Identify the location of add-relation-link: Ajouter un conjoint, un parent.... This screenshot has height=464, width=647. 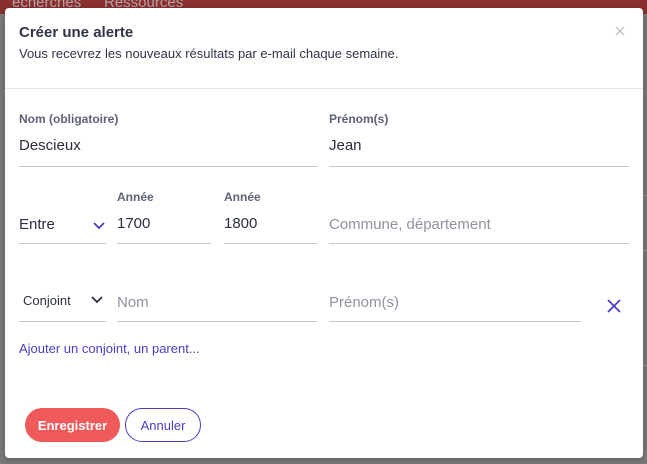
(109, 348).